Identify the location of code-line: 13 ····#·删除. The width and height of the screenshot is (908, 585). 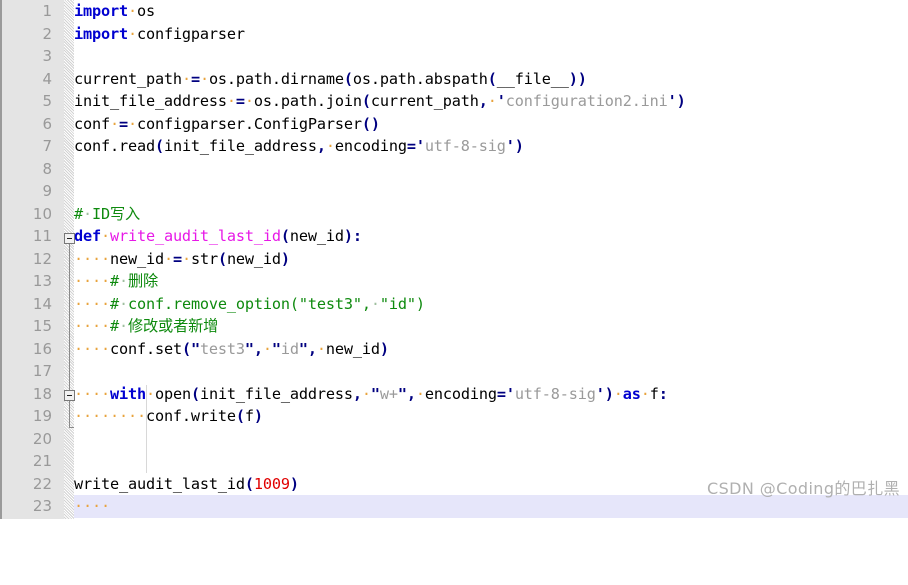
(455, 281).